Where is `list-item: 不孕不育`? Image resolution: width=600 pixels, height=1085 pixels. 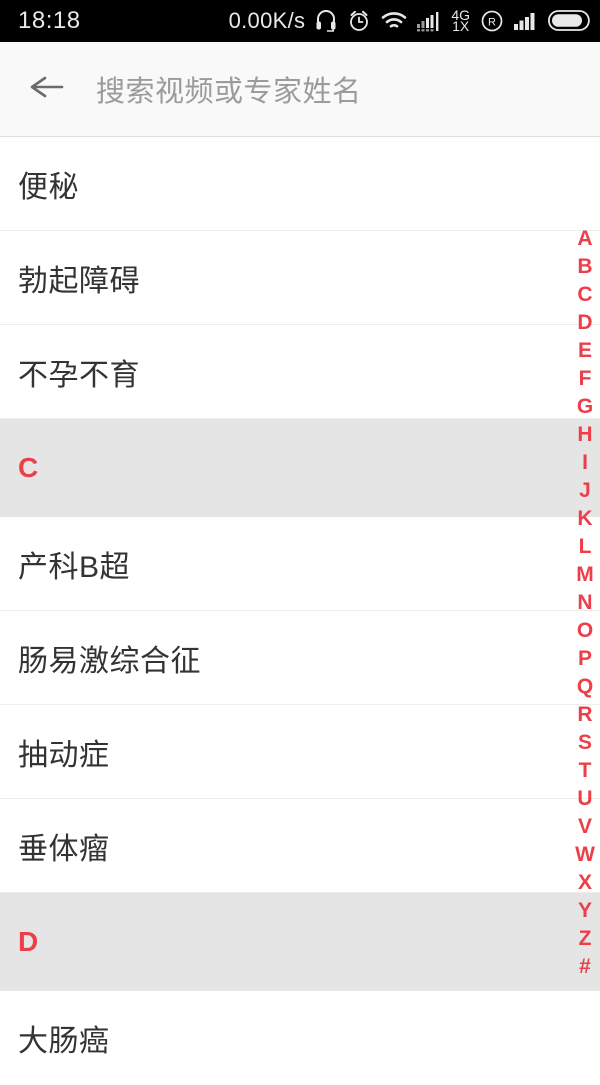 list-item: 不孕不育 is located at coordinates (300, 372).